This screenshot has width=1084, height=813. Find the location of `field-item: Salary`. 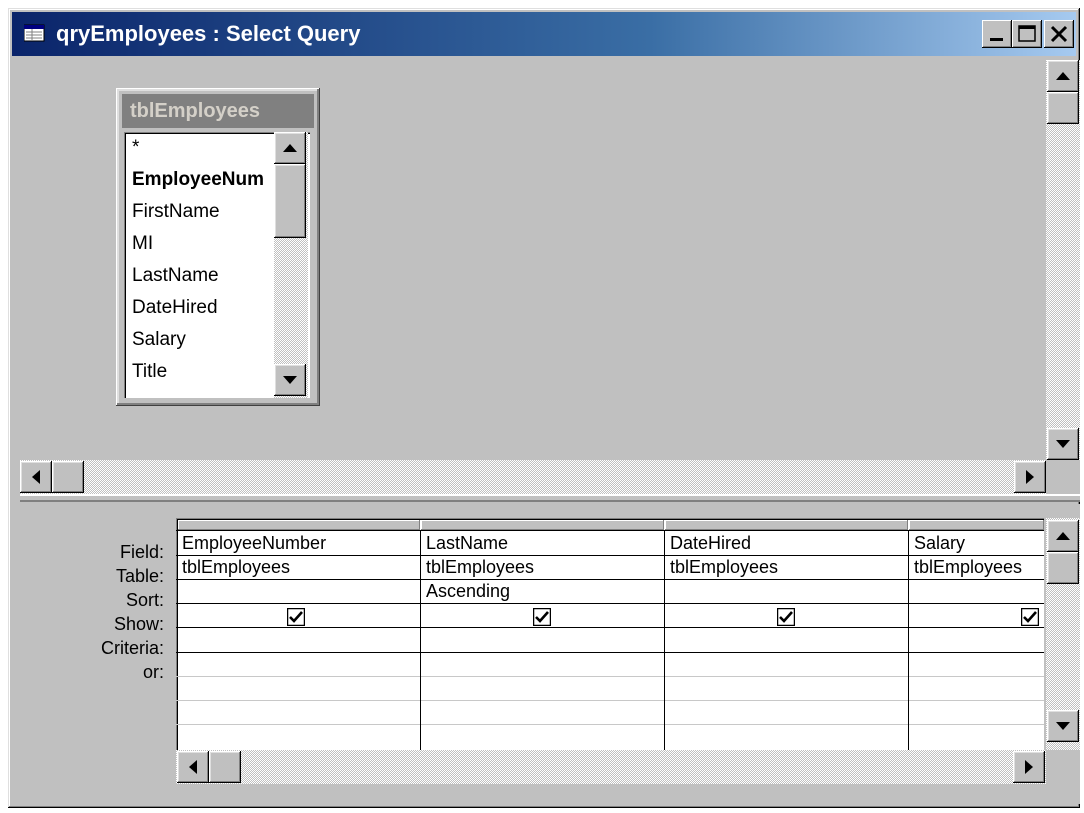

field-item: Salary is located at coordinates (159, 340).